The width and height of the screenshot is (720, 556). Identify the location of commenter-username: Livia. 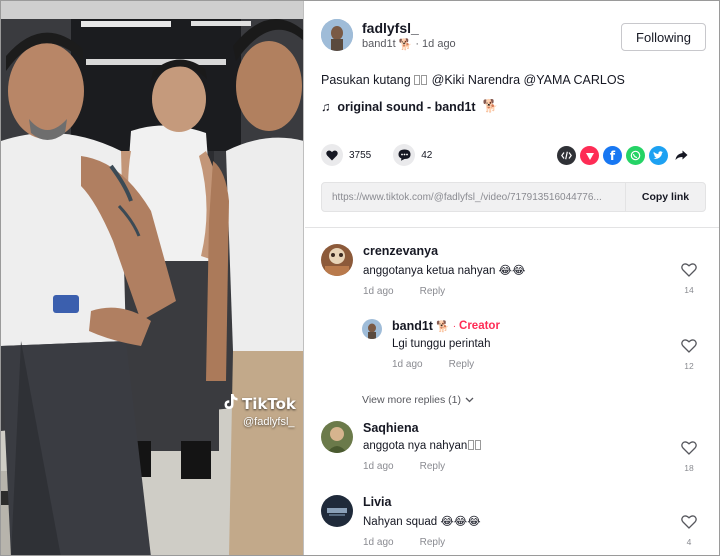
(422, 502).